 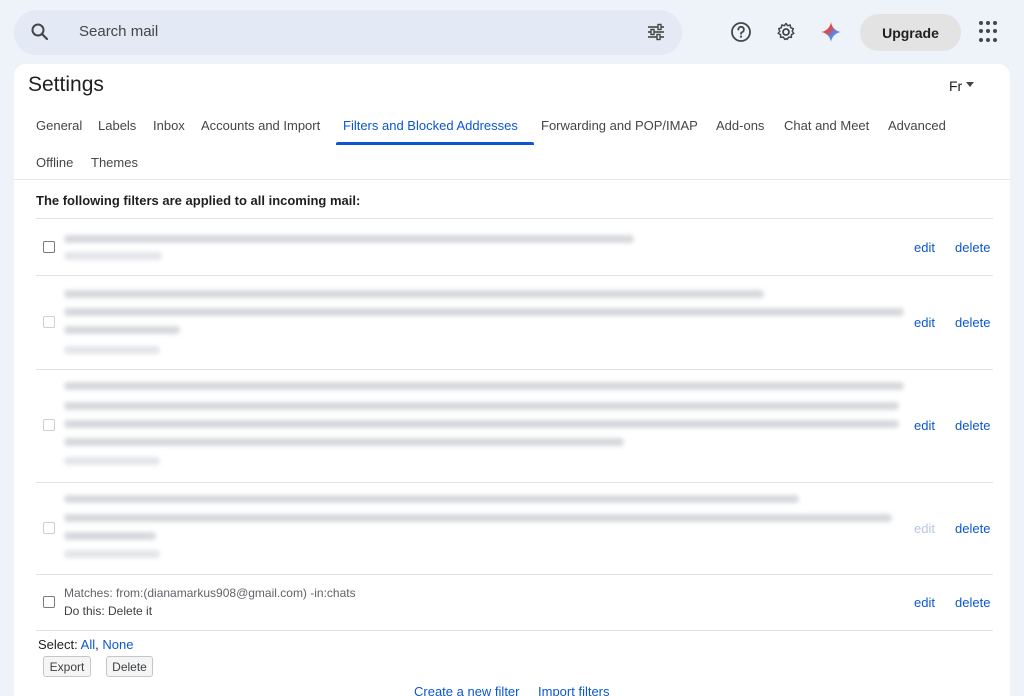 What do you see at coordinates (831, 32) in the screenshot?
I see `gemini-sparkle-icon` at bounding box center [831, 32].